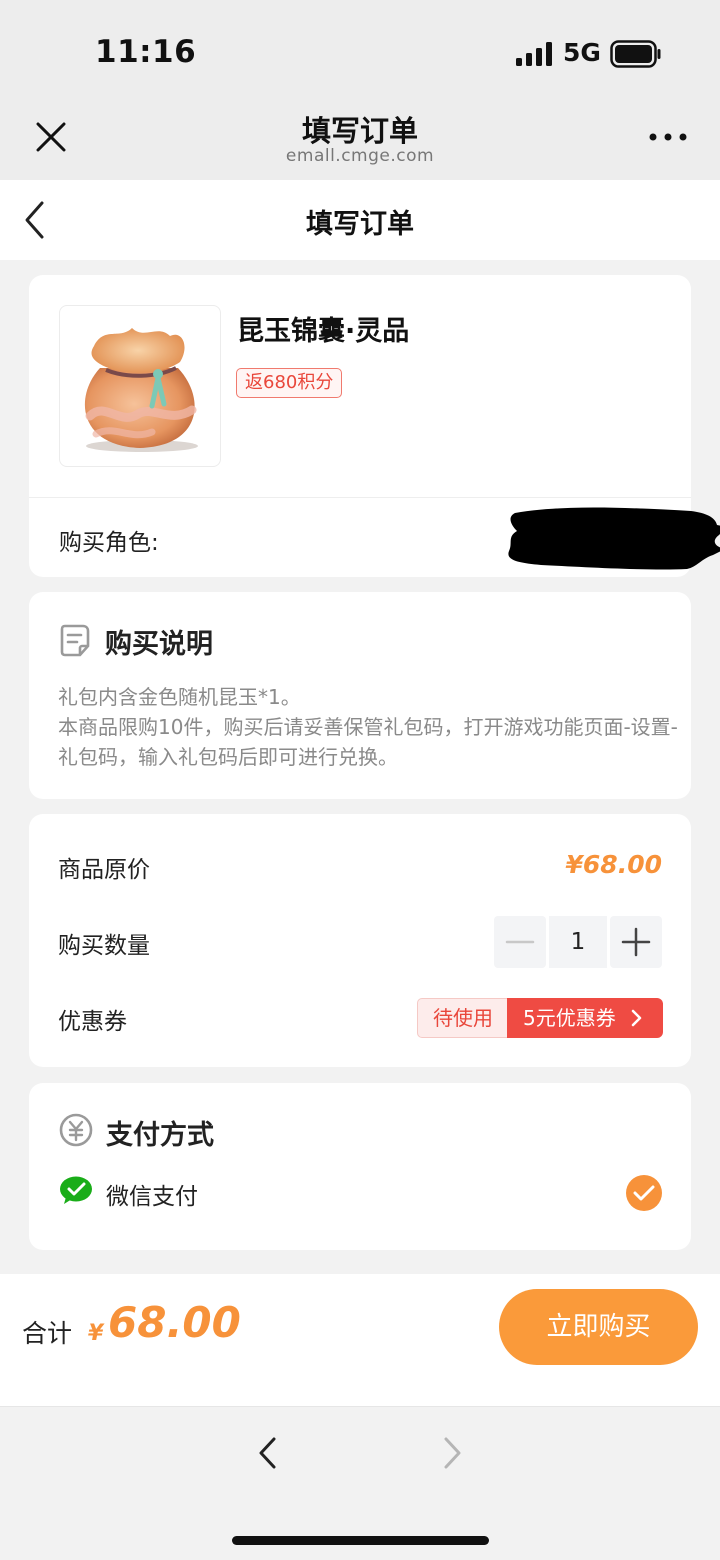  What do you see at coordinates (47, 1333) in the screenshot?
I see `total-label: 合计` at bounding box center [47, 1333].